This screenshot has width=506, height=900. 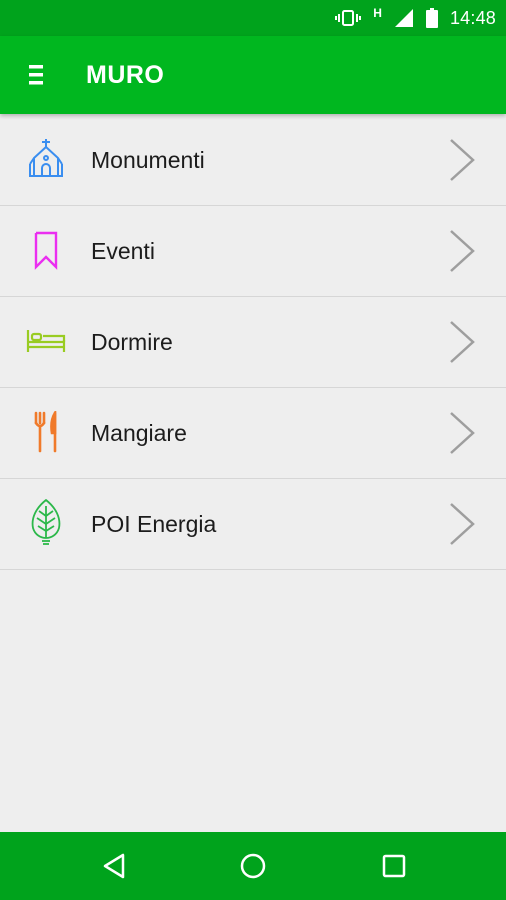 I want to click on back-button, so click(x=114, y=866).